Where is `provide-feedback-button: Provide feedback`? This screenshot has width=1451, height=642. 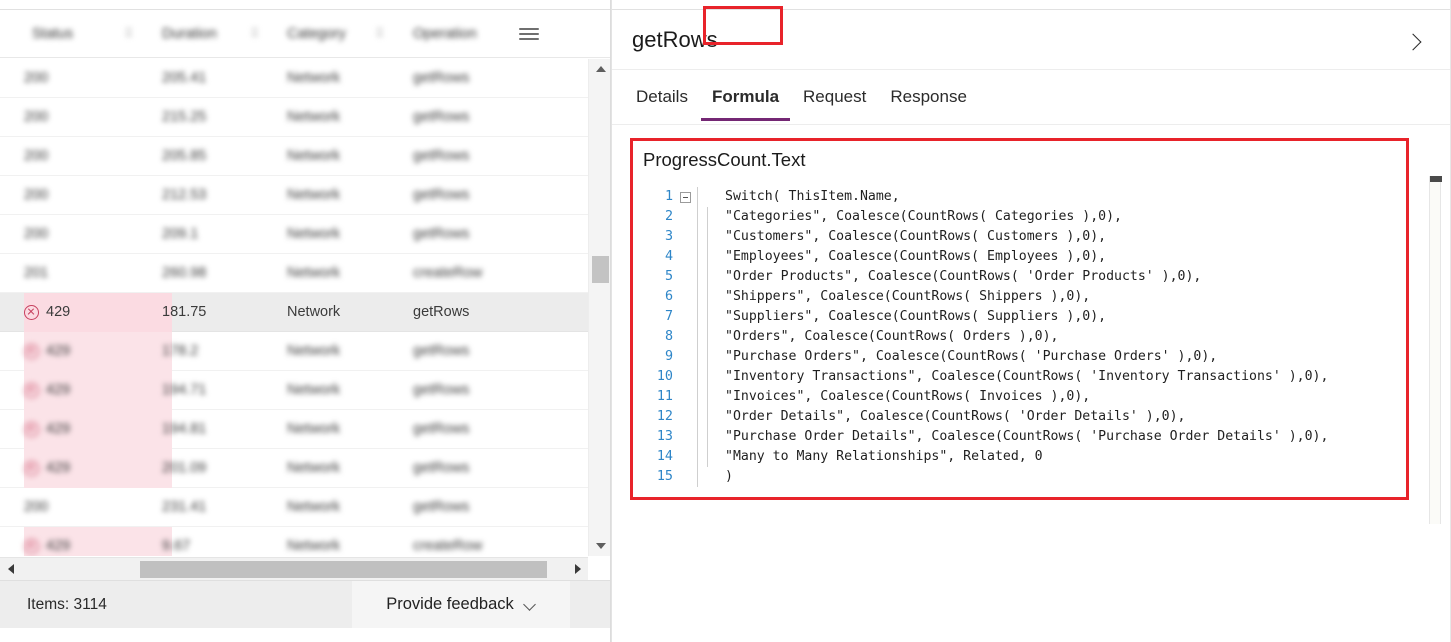
provide-feedback-button: Provide feedback is located at coordinates (461, 604).